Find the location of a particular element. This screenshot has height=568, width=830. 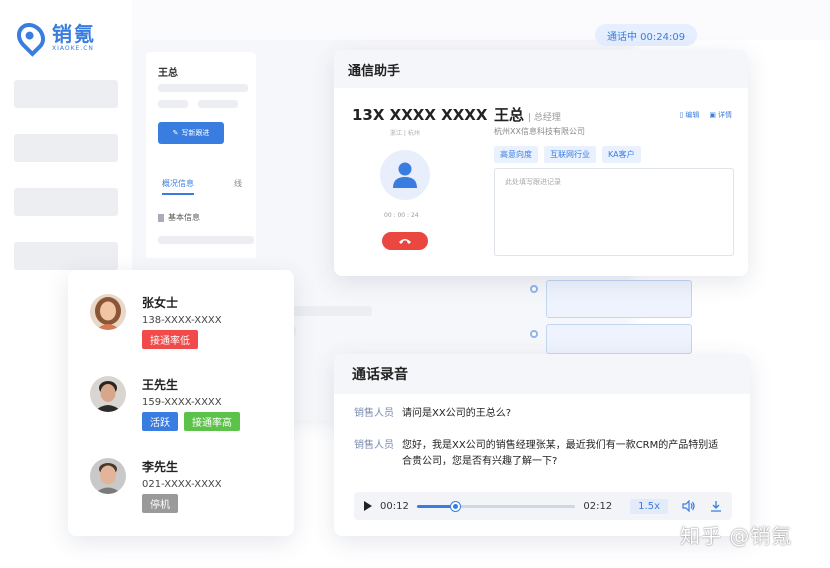

list-item: 王先生 159-XXXX-XXXX 活跃 接通率高 is located at coordinates (165, 403).